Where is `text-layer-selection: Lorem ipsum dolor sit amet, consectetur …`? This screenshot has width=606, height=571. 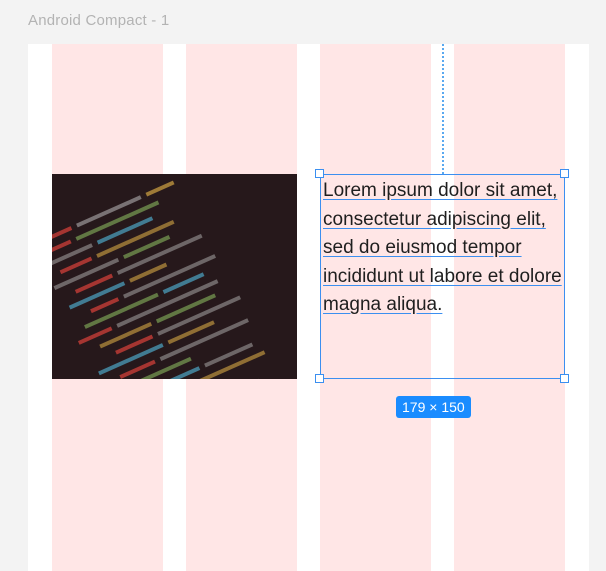
text-layer-selection: Lorem ipsum dolor sit amet, consectetur … is located at coordinates (442, 276).